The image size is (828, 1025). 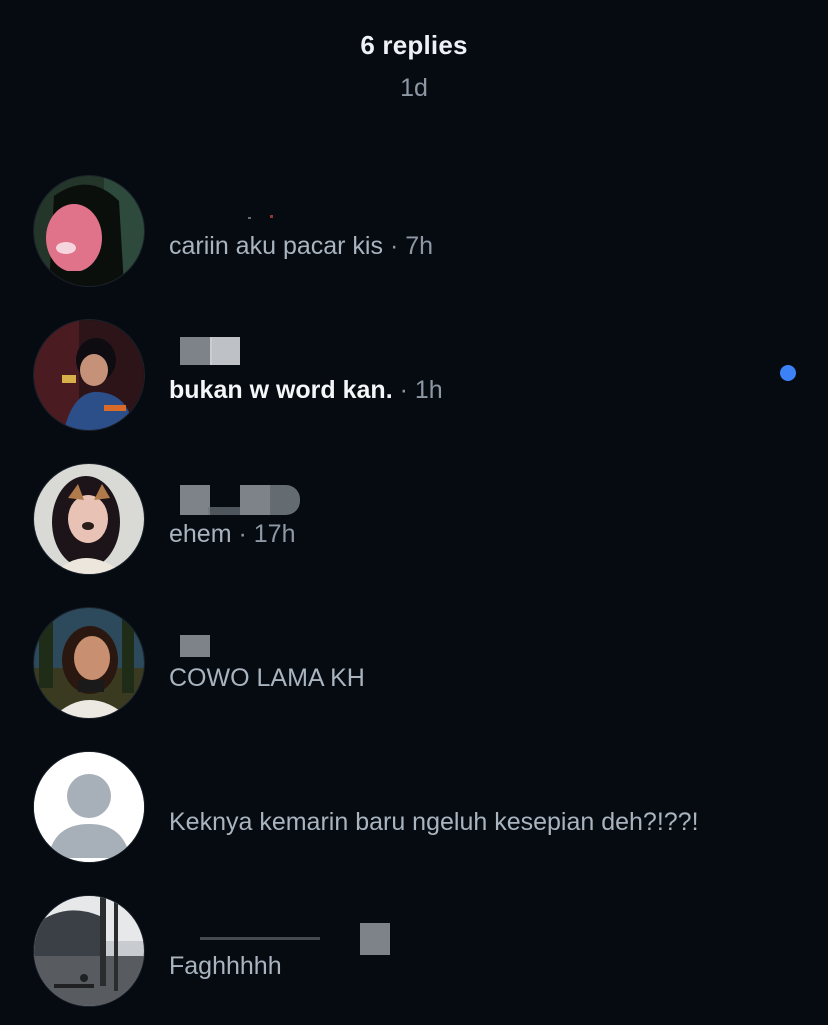 I want to click on default-profile-icon, so click(x=89, y=807).